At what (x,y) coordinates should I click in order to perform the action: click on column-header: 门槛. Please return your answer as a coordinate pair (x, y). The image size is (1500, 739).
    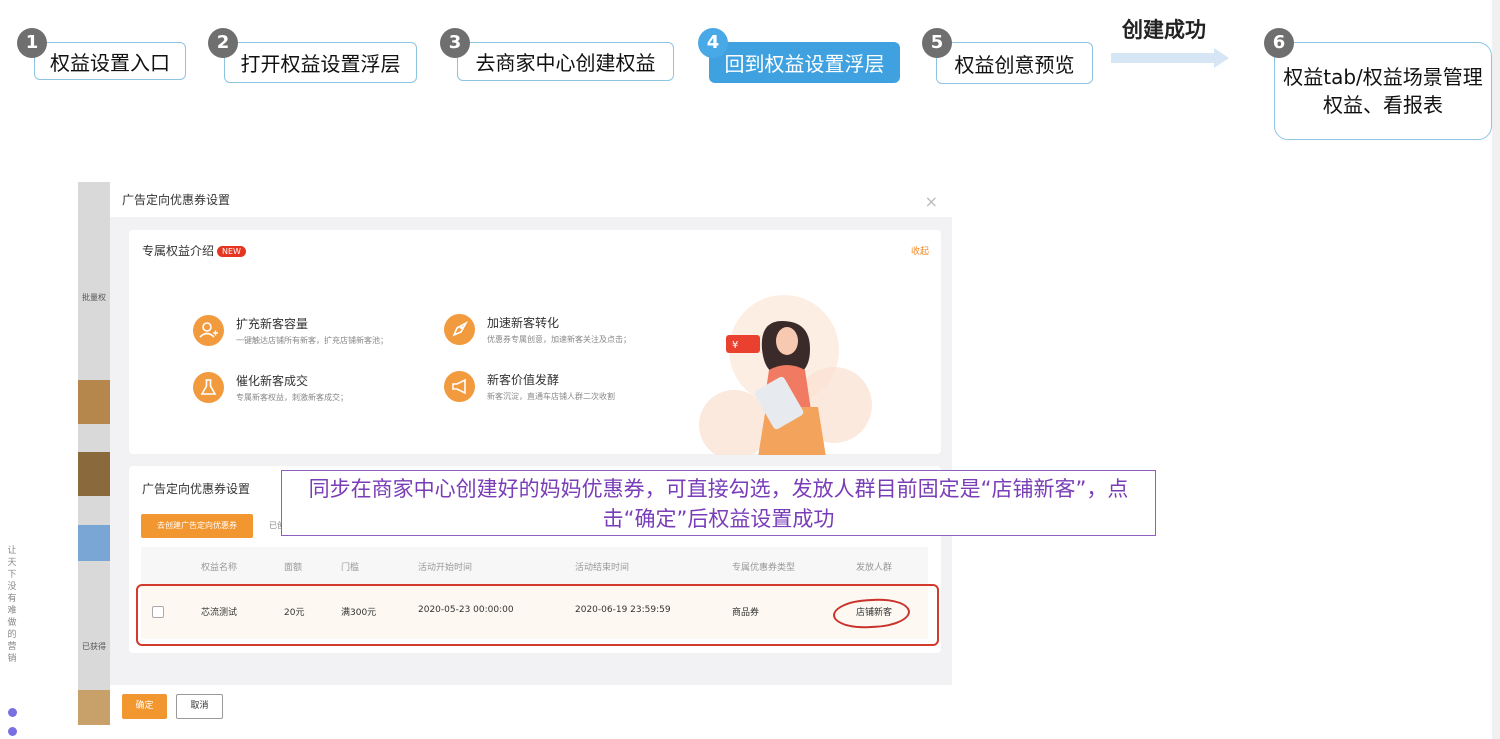
    Looking at the image, I should click on (350, 568).